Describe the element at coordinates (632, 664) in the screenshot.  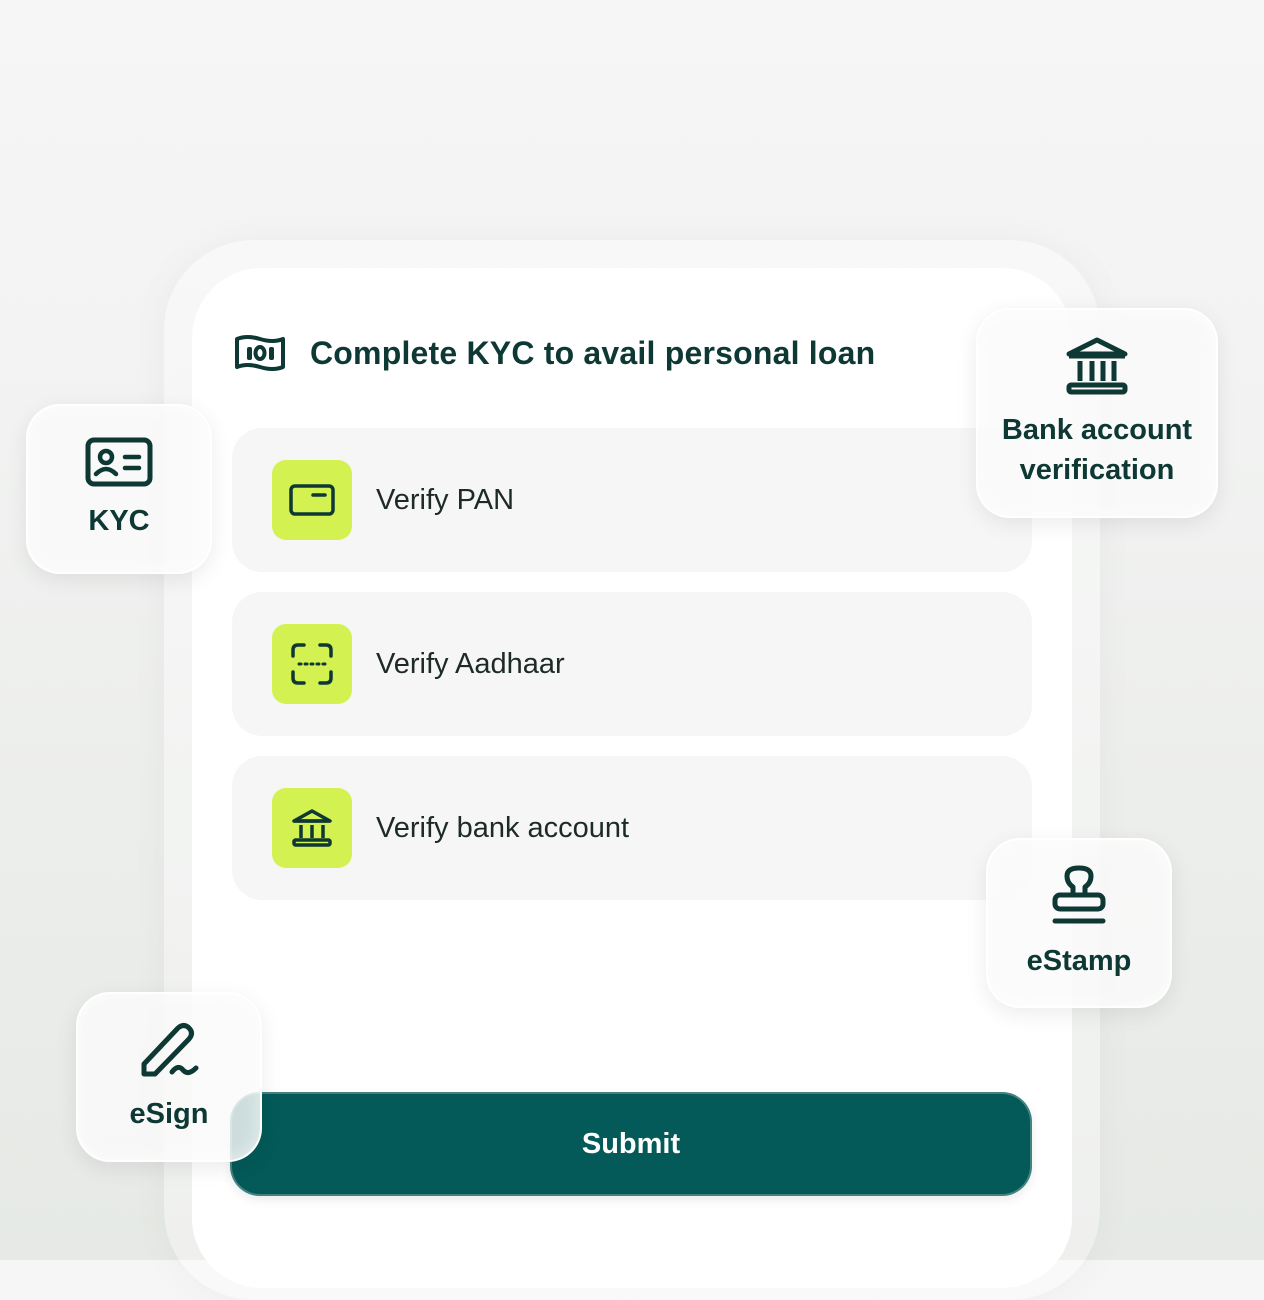
I see `verify-aadhaar-item: Verify Aadhaar` at that location.